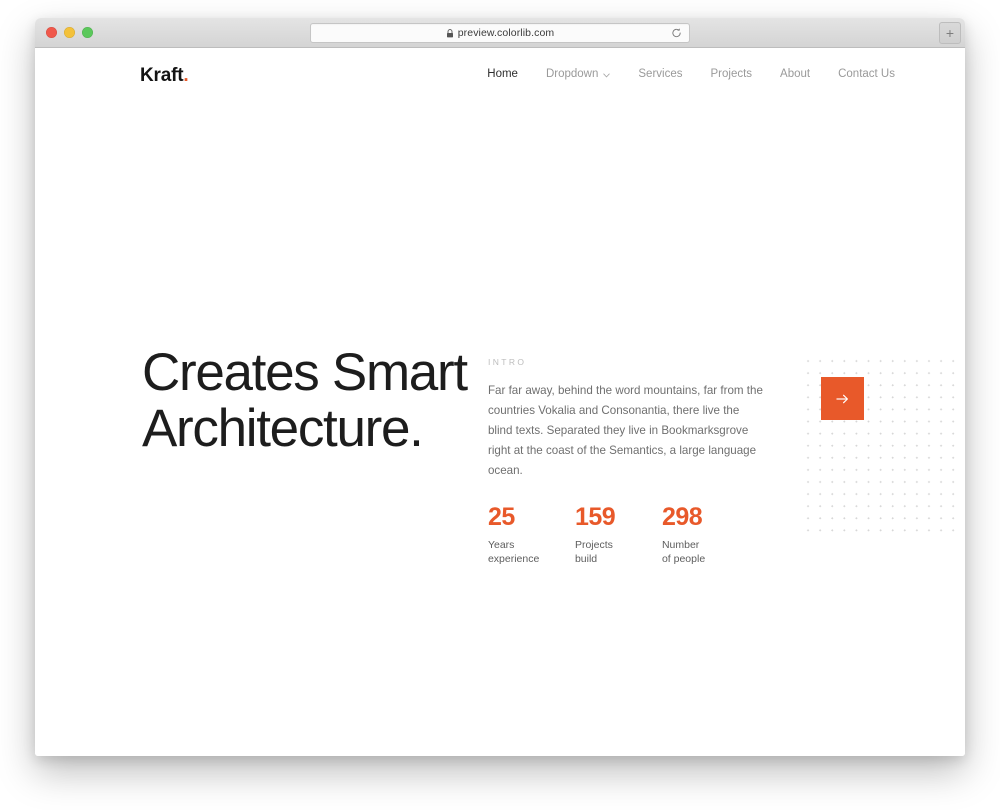 This screenshot has width=1000, height=810. I want to click on page-title-line-1: Creates Smart, so click(305, 372).